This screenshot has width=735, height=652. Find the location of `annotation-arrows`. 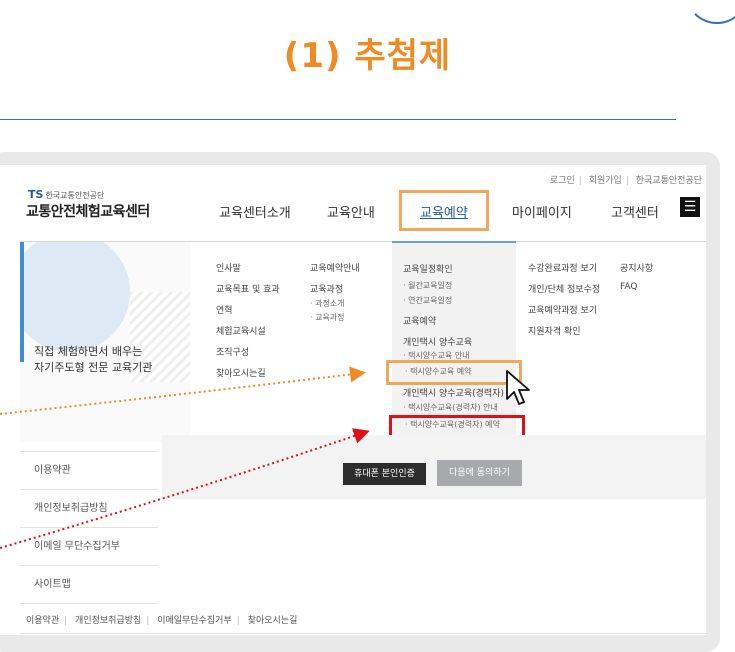

annotation-arrows is located at coordinates (185, 457).